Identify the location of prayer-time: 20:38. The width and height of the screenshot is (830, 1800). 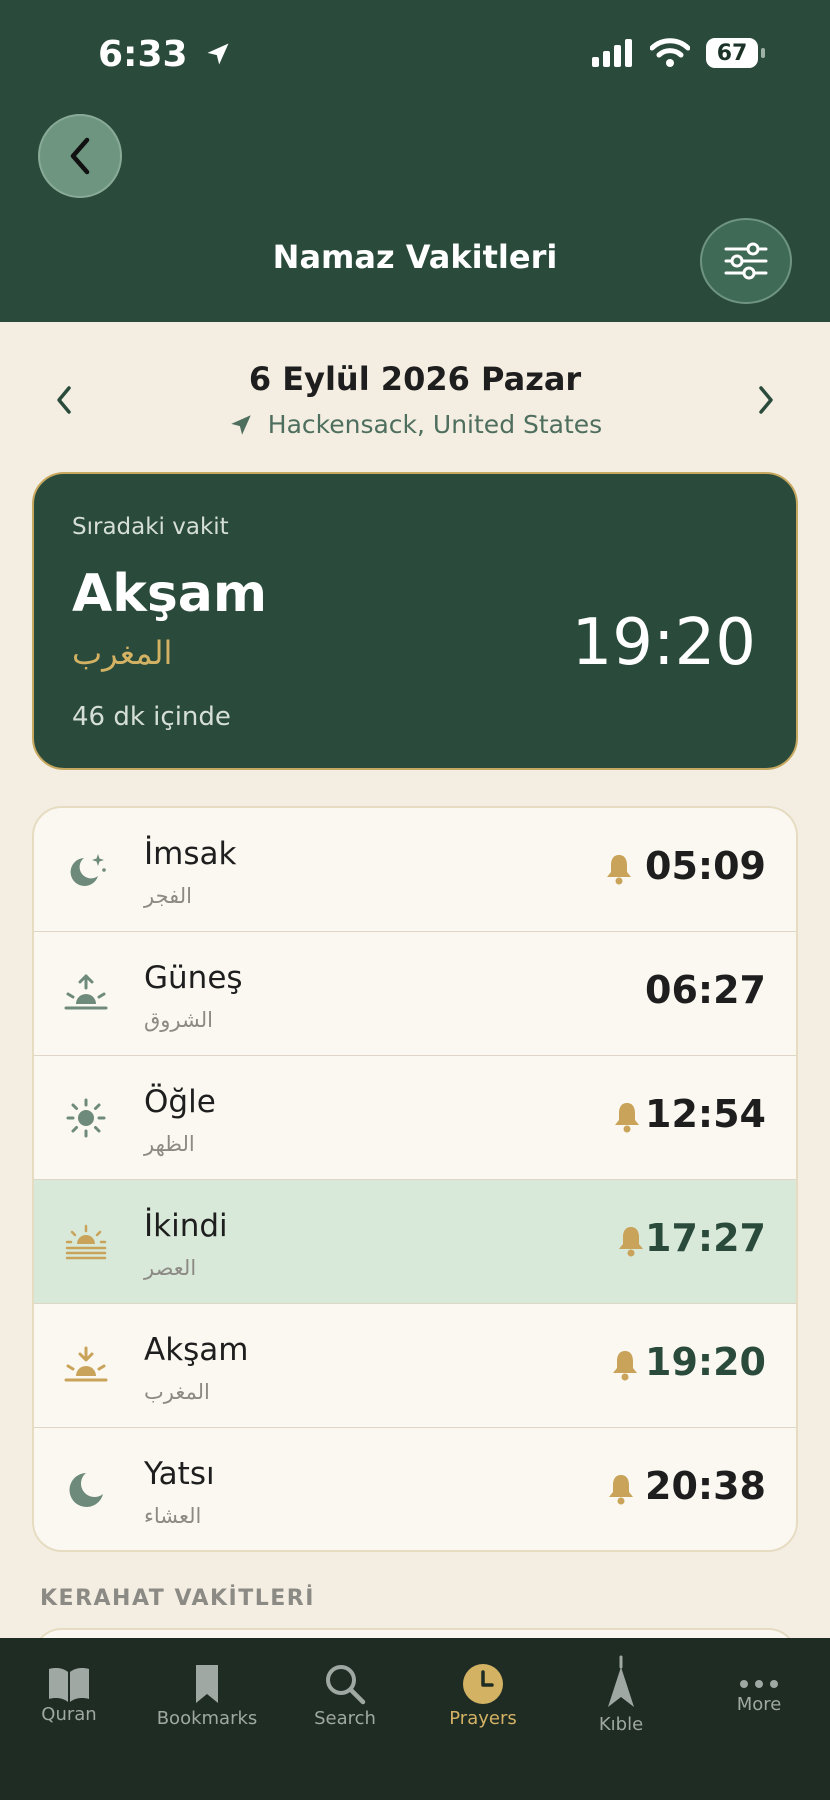
(705, 1486).